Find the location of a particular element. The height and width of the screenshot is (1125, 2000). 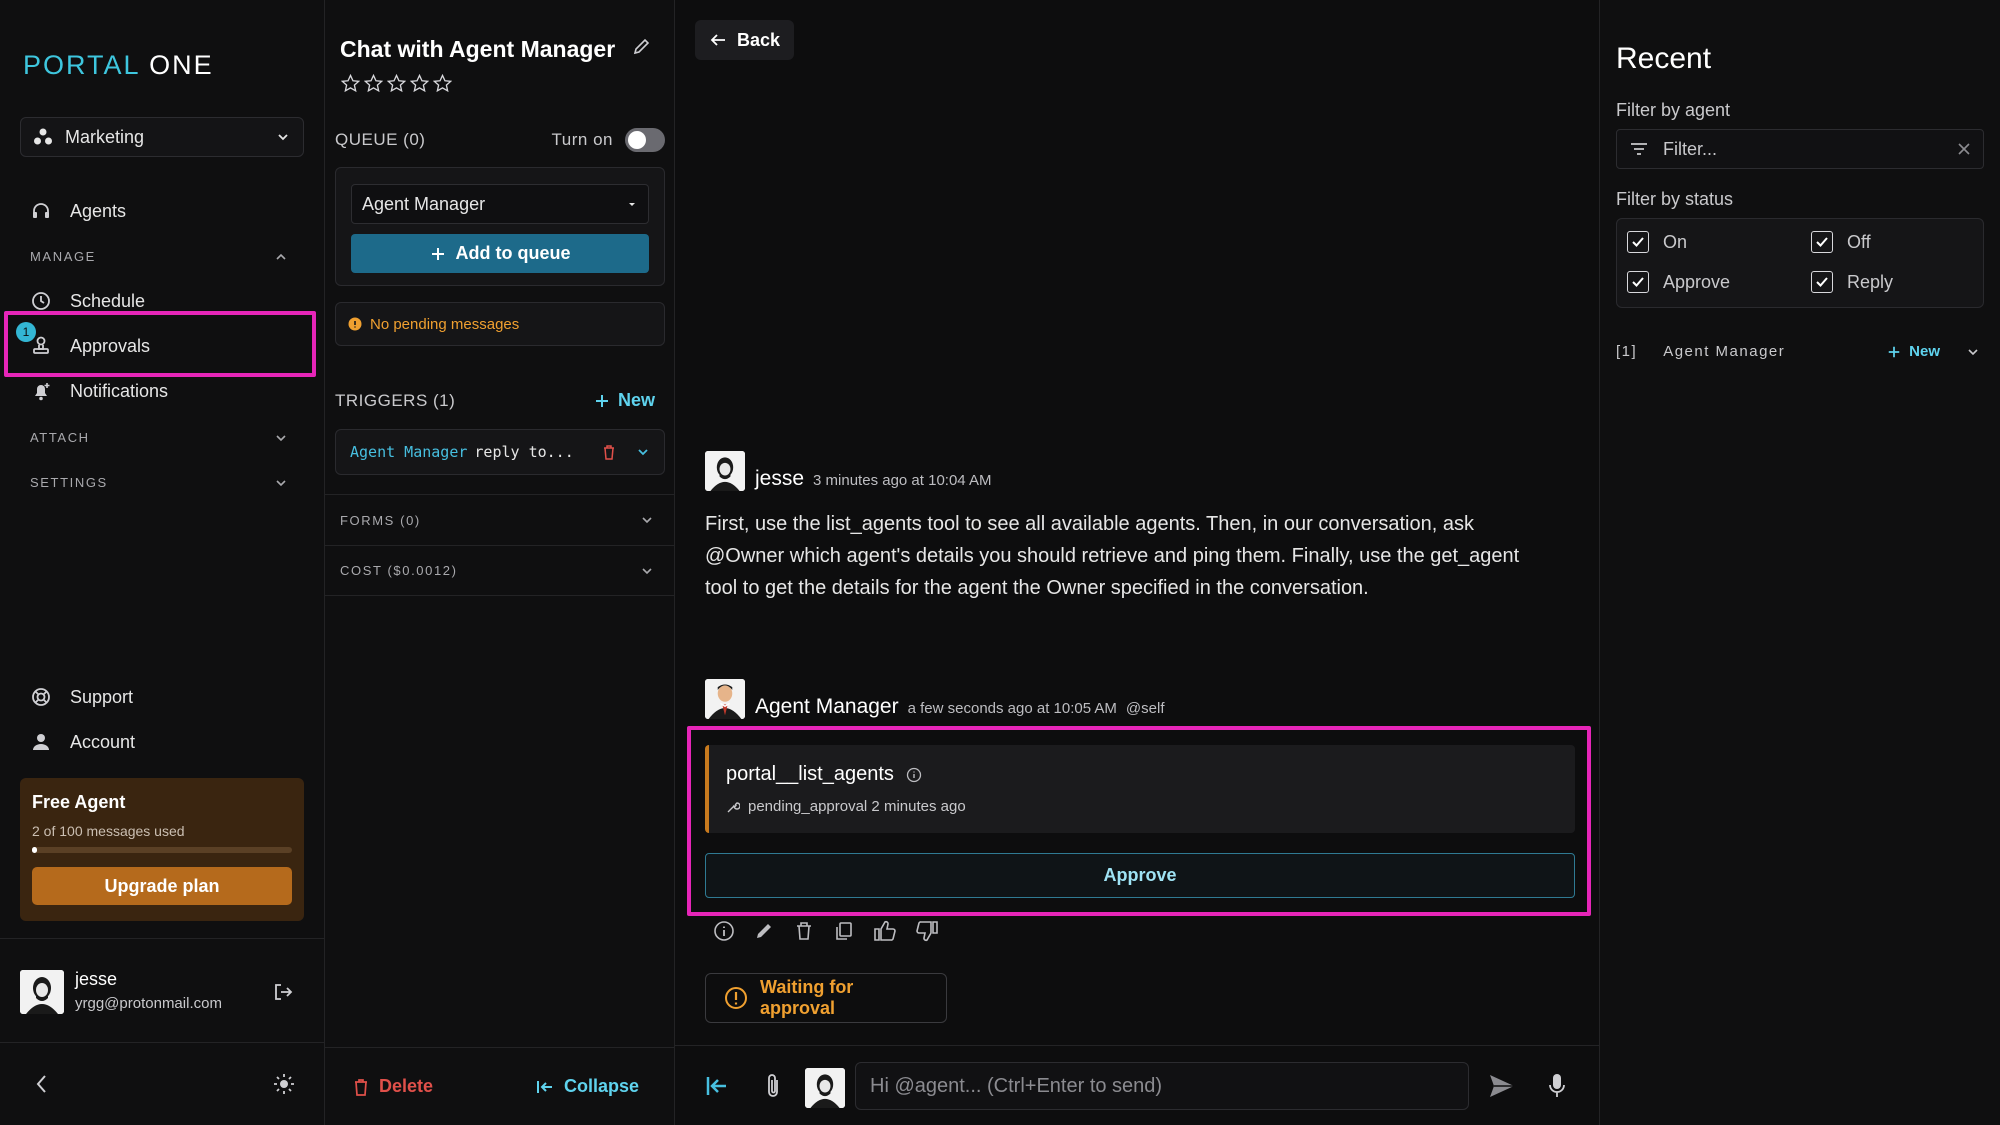

checkbox-label: Reply is located at coordinates (1870, 281).